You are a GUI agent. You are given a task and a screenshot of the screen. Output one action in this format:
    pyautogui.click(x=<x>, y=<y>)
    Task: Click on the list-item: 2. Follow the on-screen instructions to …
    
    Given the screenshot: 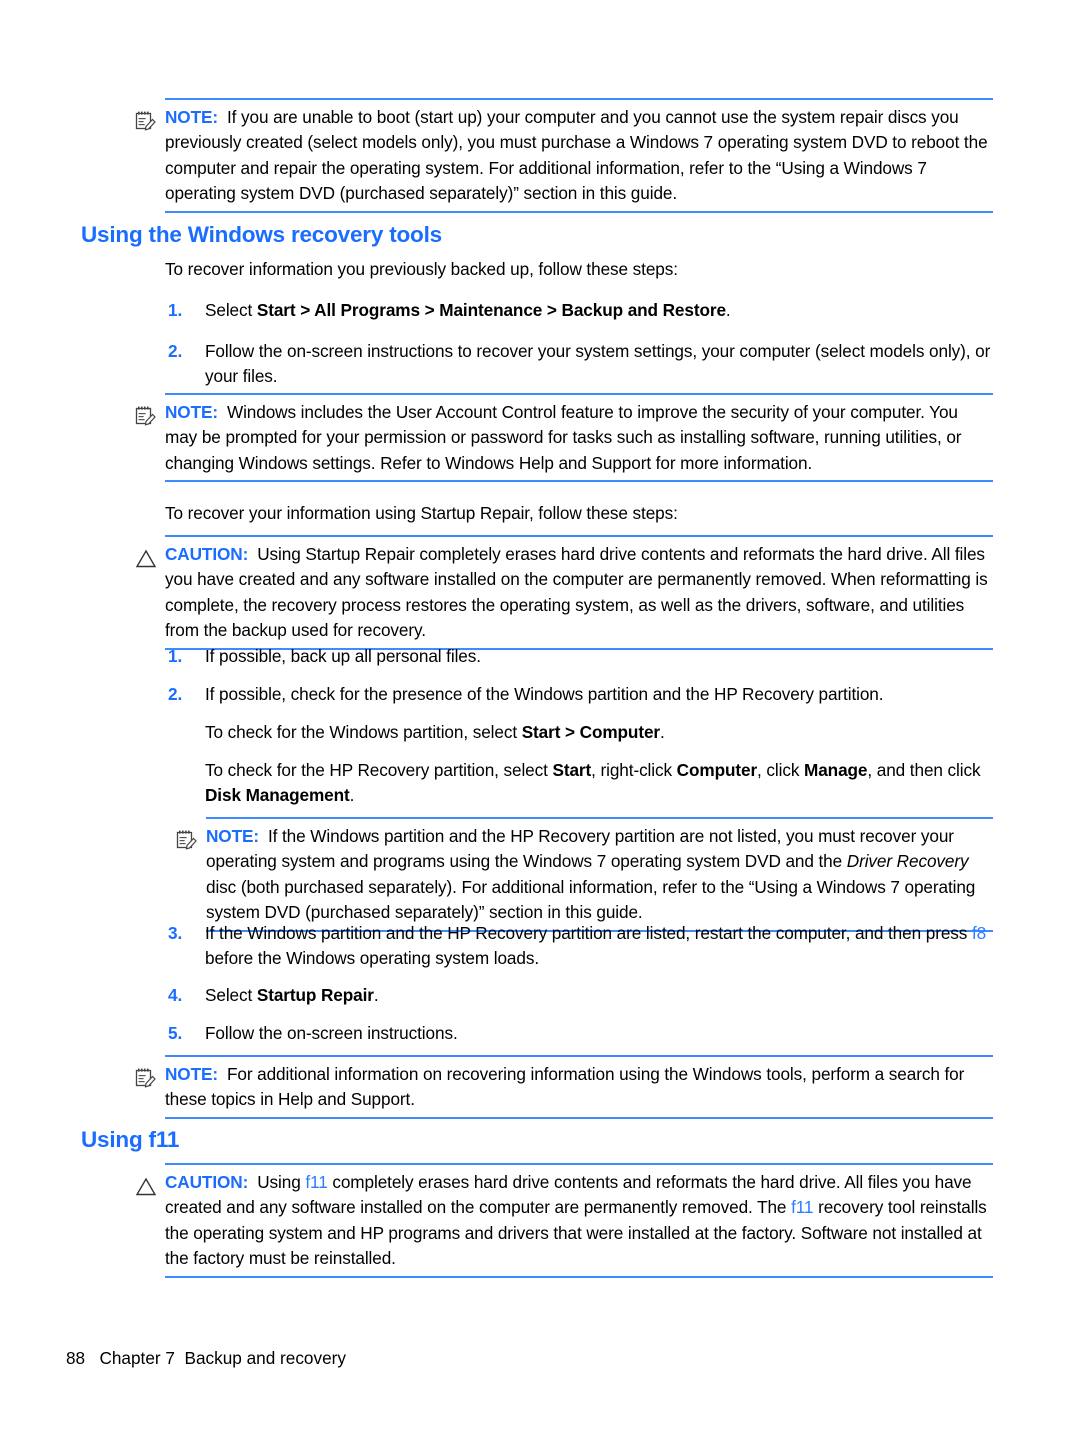 What is the action you would take?
    pyautogui.click(x=579, y=364)
    